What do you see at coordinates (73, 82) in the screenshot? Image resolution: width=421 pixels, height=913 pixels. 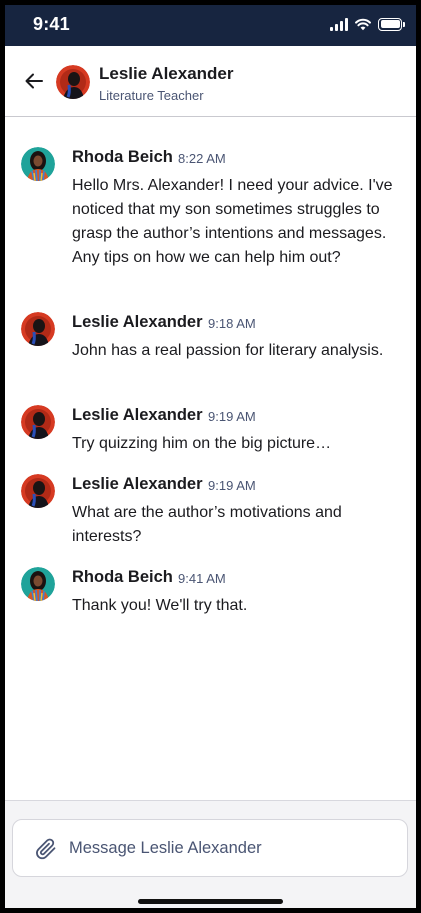 I see `contact-avatar` at bounding box center [73, 82].